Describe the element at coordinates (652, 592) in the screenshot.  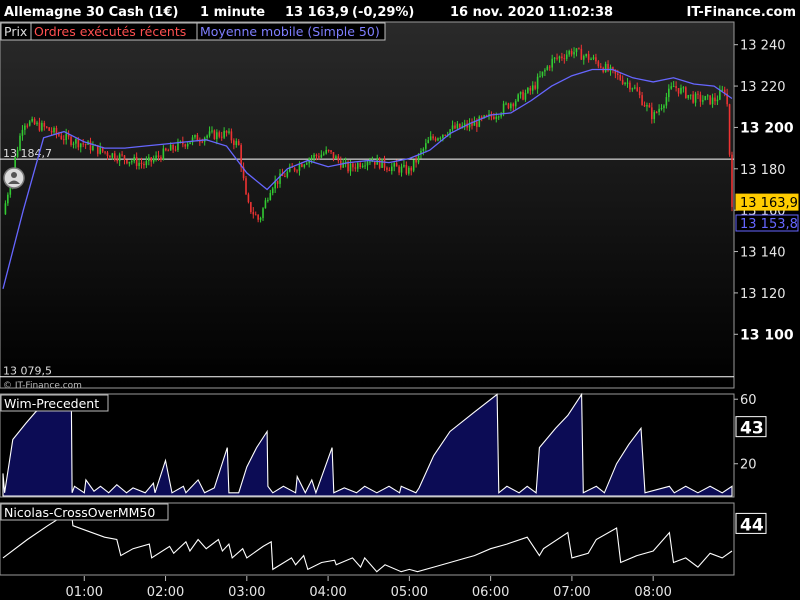
I see `time-tick-label: 08:00` at that location.